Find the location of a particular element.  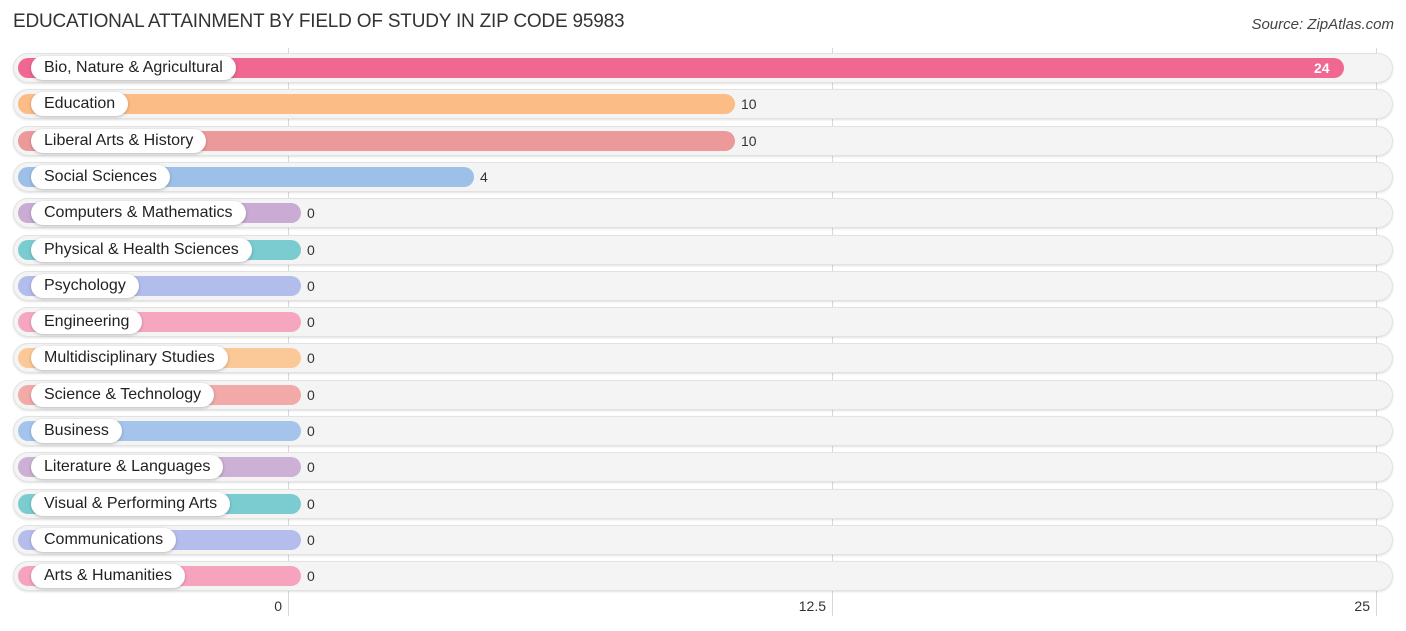

category-label: Liberal Arts & History is located at coordinates (119, 141).